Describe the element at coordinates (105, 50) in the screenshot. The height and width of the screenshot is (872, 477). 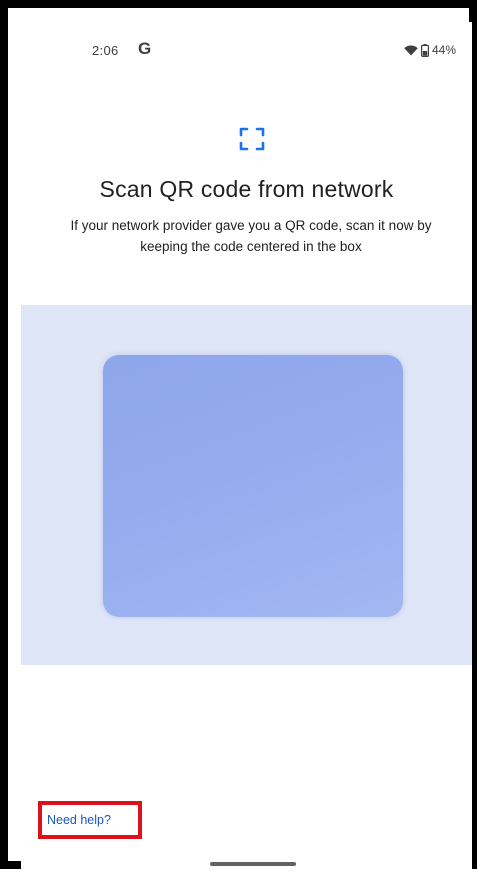
I see `status-time: 2:06` at that location.